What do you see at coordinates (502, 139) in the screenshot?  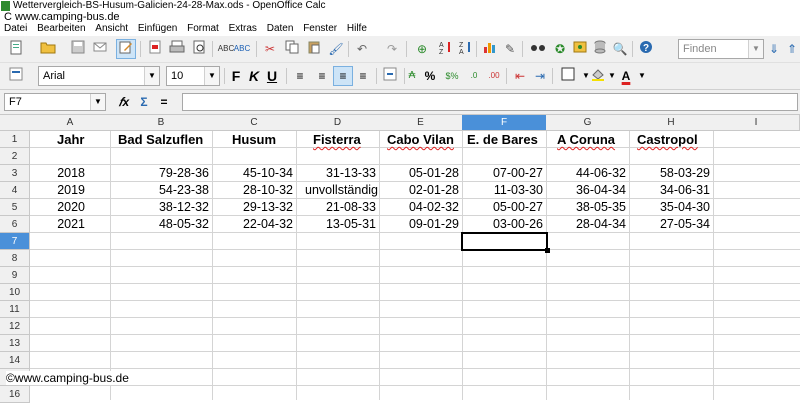 I see `header-cell: E. de Bares` at bounding box center [502, 139].